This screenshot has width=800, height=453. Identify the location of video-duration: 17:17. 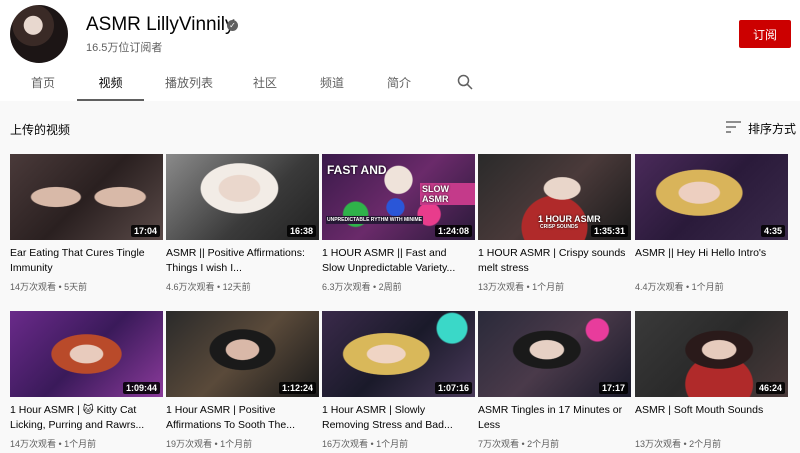
(613, 388).